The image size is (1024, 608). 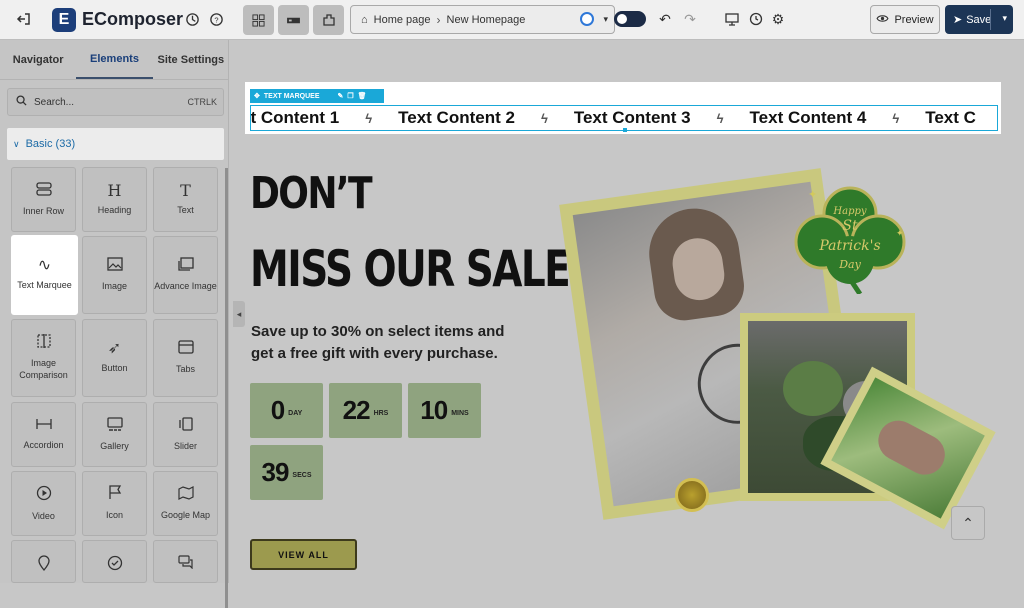 I want to click on element-chat, so click(x=185, y=561).